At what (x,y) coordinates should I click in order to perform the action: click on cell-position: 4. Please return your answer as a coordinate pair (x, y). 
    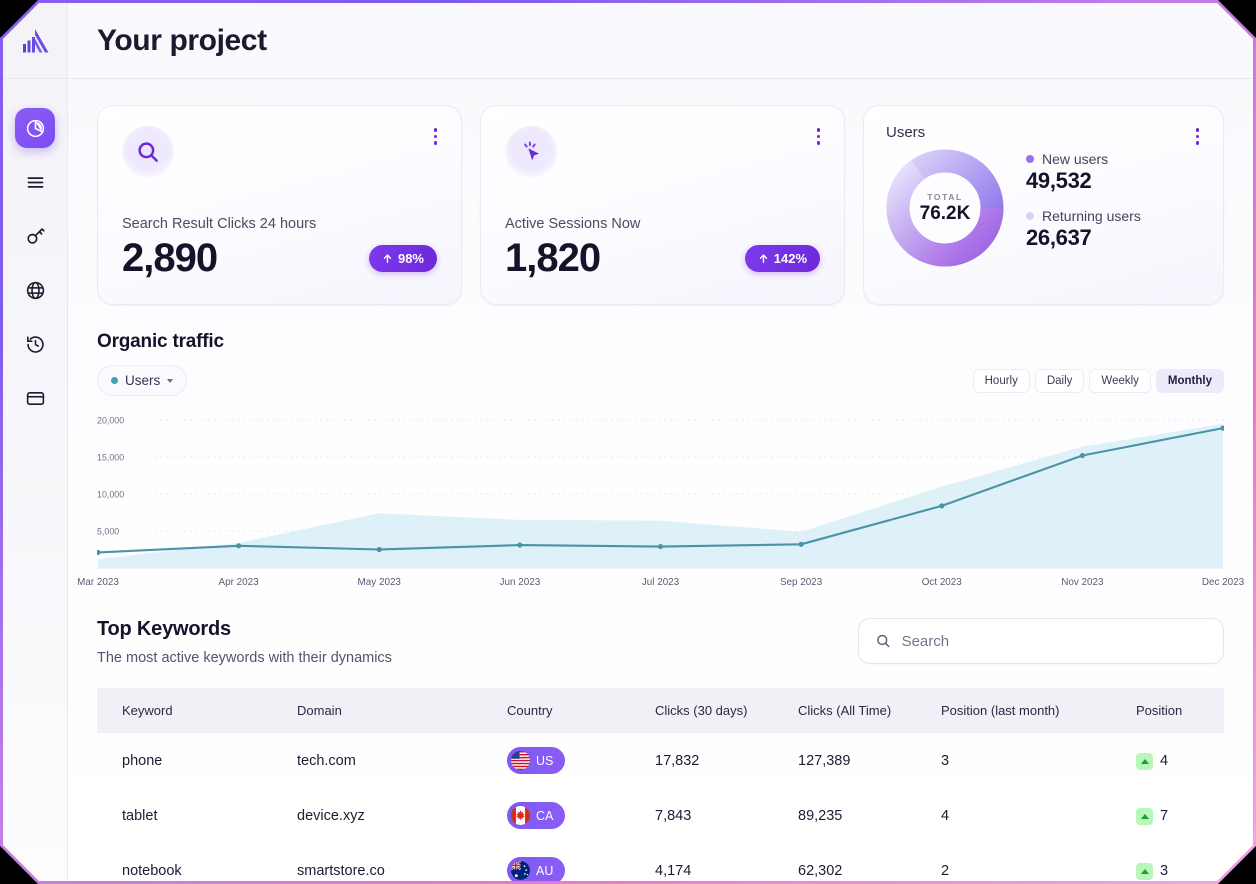
    Looking at the image, I should click on (1180, 760).